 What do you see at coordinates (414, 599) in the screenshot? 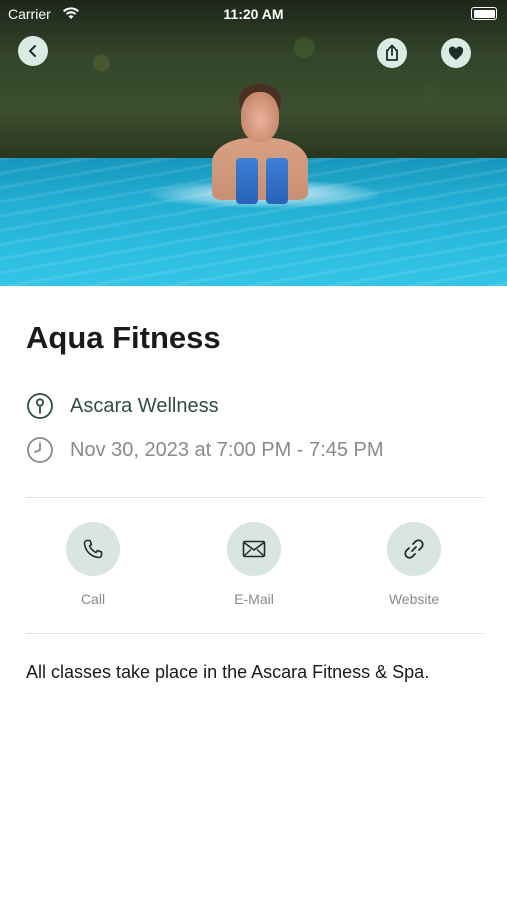
I see `website-label: Website` at bounding box center [414, 599].